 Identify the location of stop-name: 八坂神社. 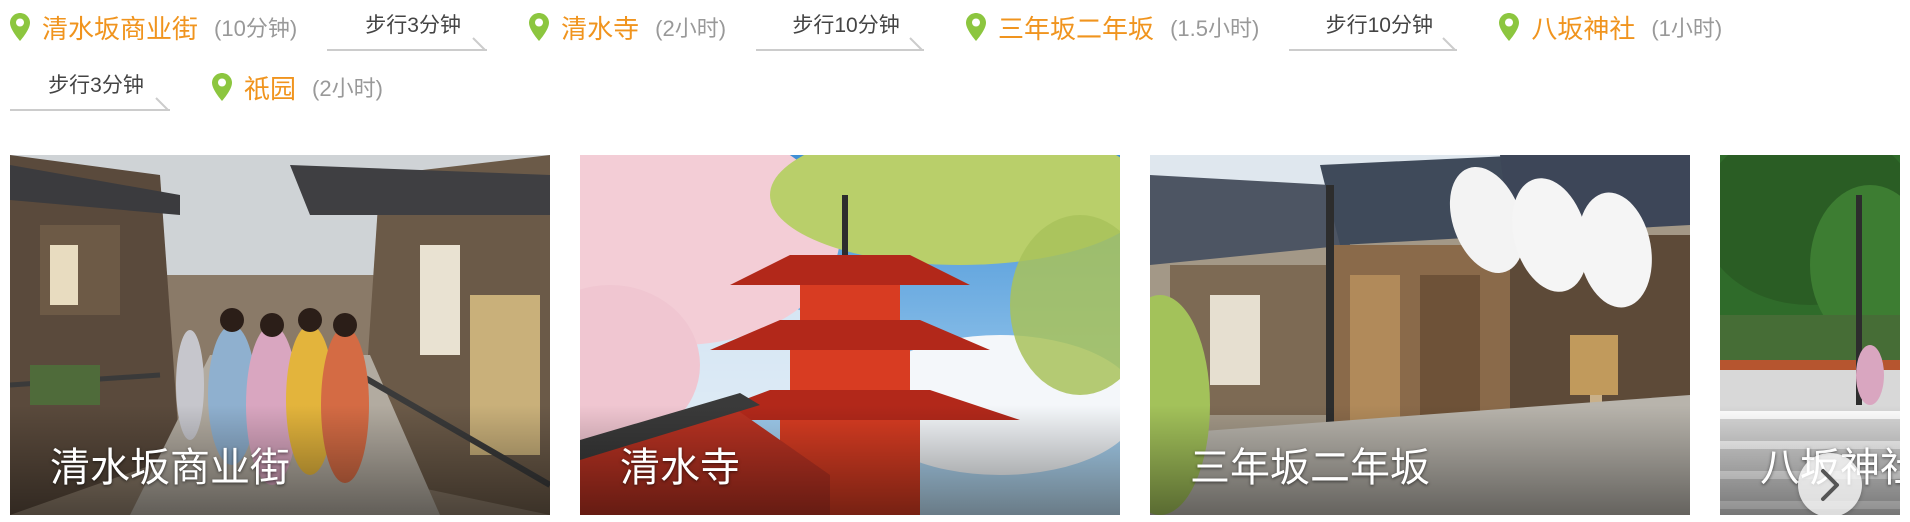
(1583, 27).